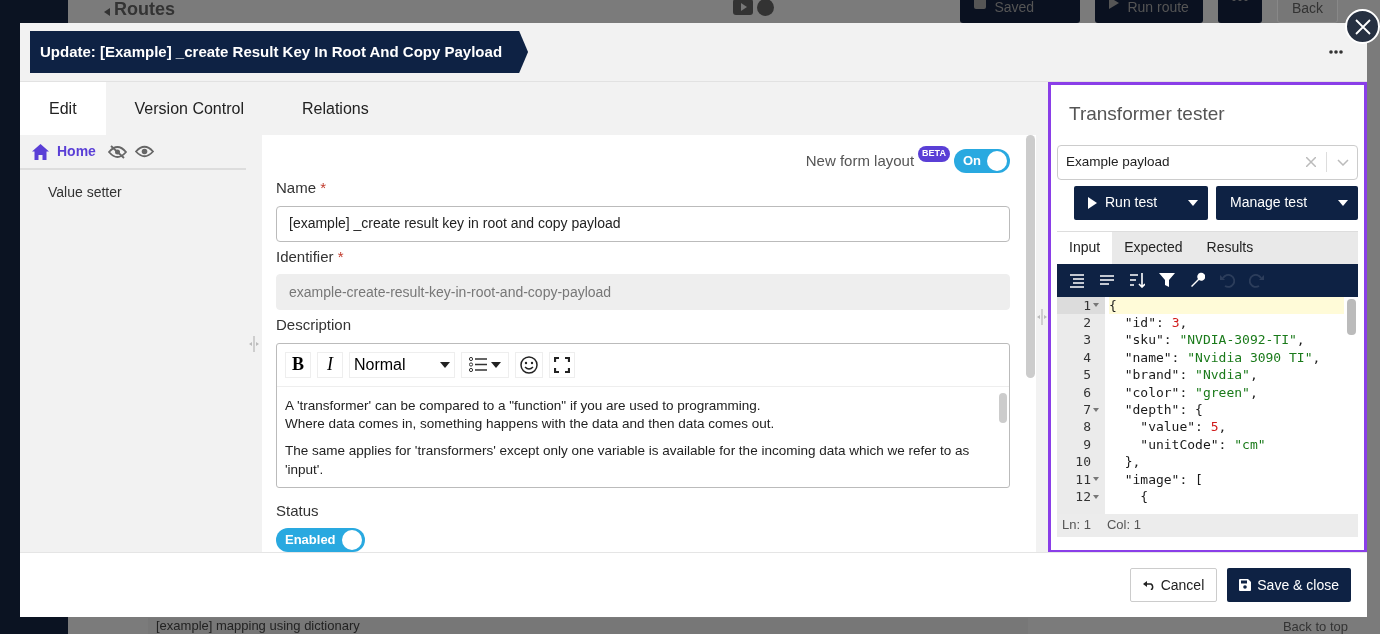  Describe the element at coordinates (1336, 52) in the screenshot. I see `more-icon` at that location.